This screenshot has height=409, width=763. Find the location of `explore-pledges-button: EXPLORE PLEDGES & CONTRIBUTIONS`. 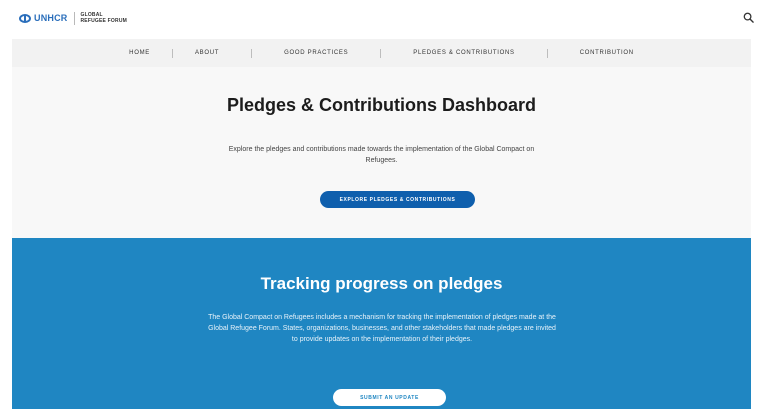

explore-pledges-button: EXPLORE PLEDGES & CONTRIBUTIONS is located at coordinates (397, 199).